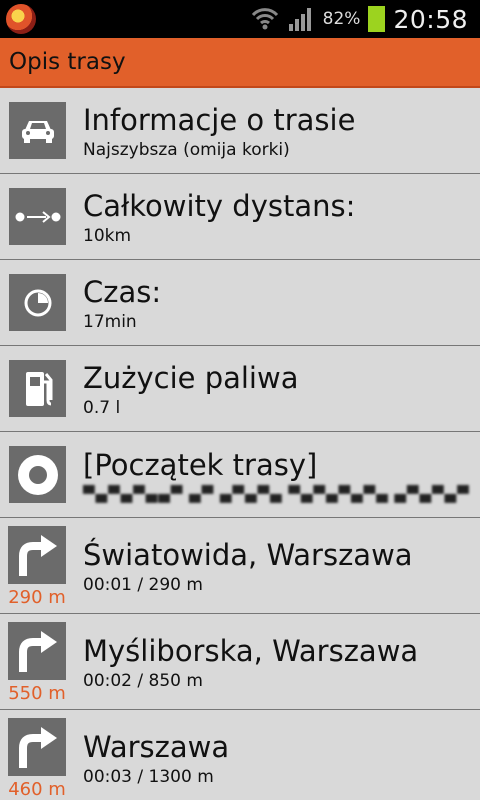  What do you see at coordinates (21, 19) in the screenshot?
I see `app-logo-icon` at bounding box center [21, 19].